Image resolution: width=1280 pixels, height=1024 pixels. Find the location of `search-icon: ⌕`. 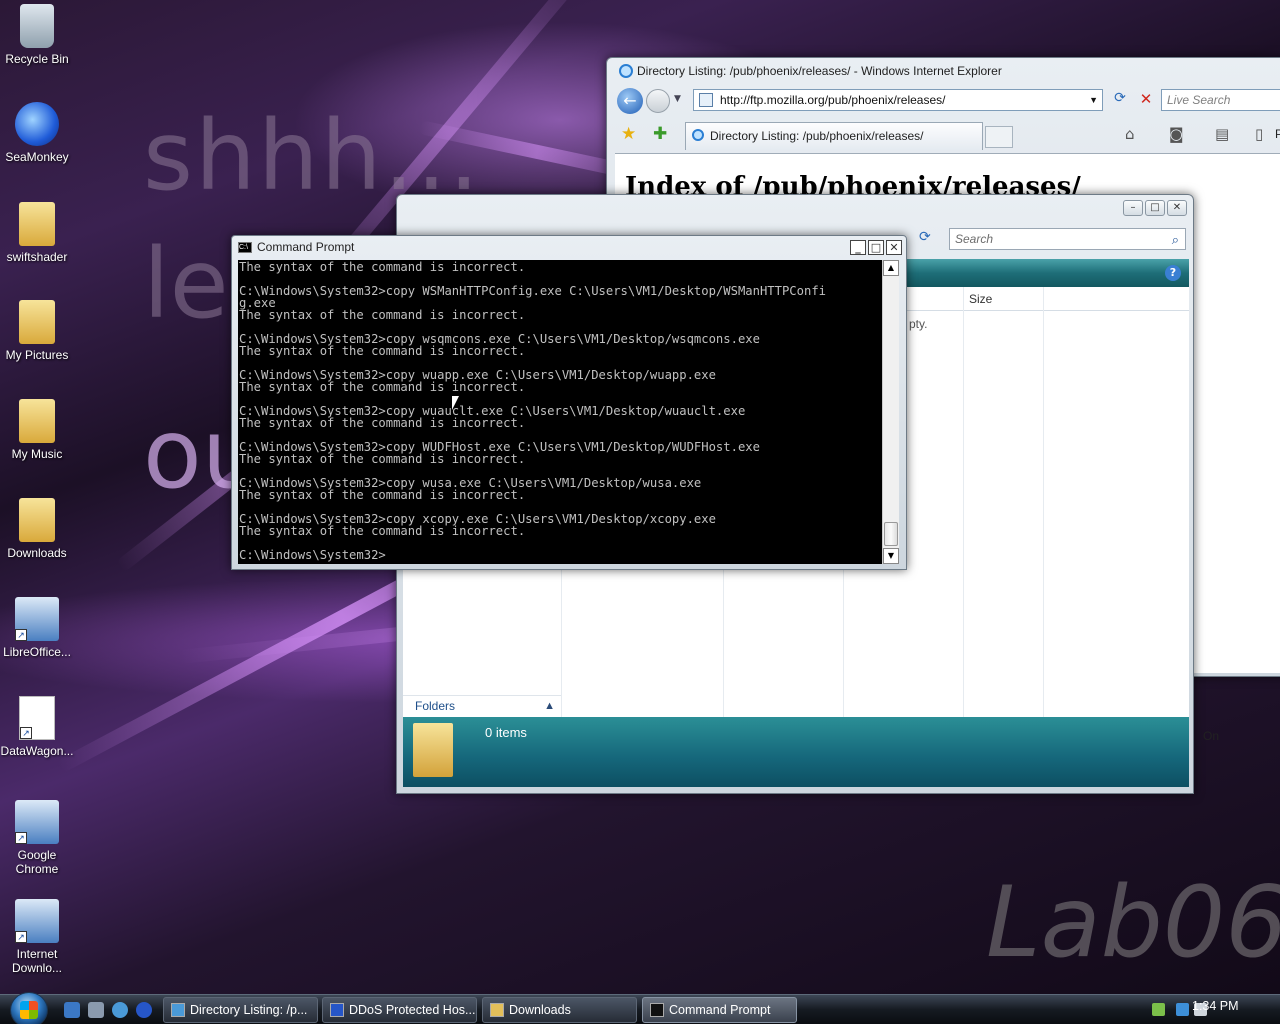

search-icon: ⌕ is located at coordinates (1175, 240).